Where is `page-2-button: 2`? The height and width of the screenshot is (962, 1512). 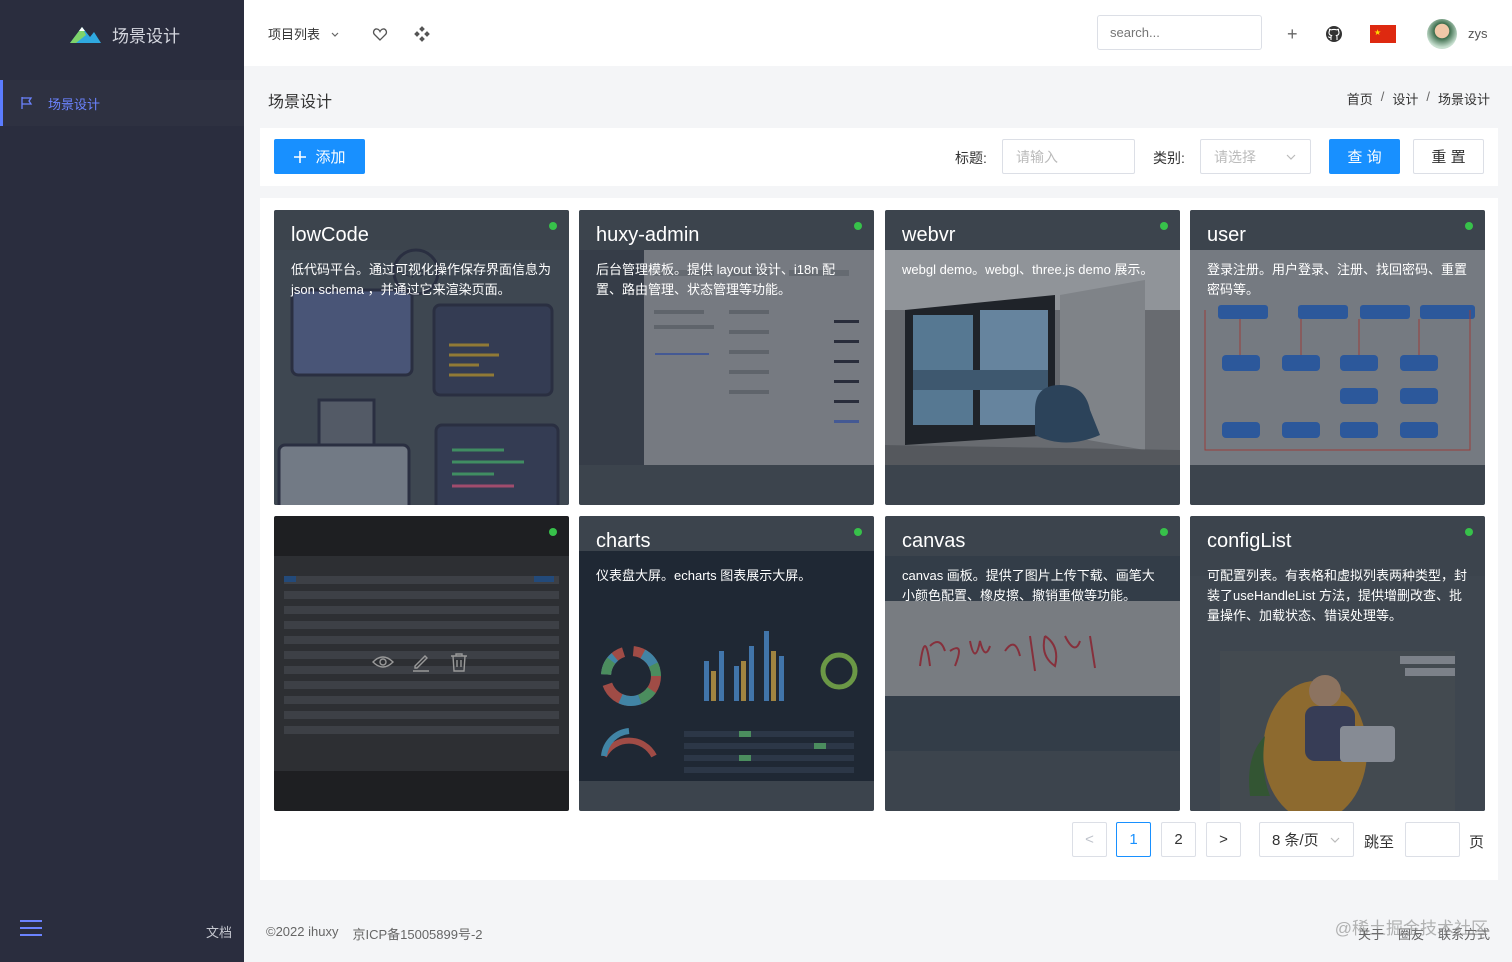 page-2-button: 2 is located at coordinates (1178, 839).